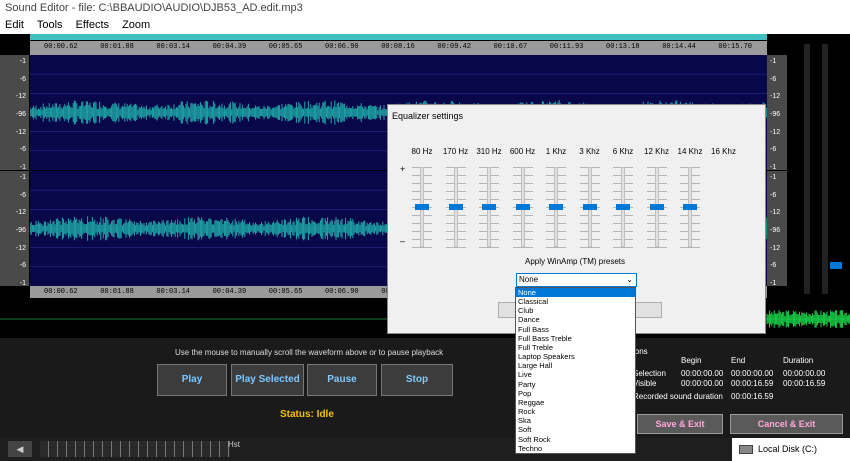 The height and width of the screenshot is (461, 850). Describe the element at coordinates (342, 380) in the screenshot. I see `pause-button: Pause` at that location.